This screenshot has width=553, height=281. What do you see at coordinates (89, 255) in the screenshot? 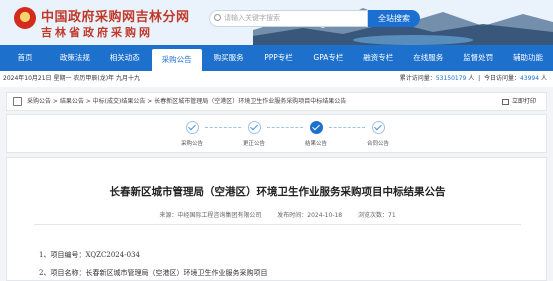
I see `article-line-project-number: 1、项目编号：XQZC2024-034` at bounding box center [89, 255].